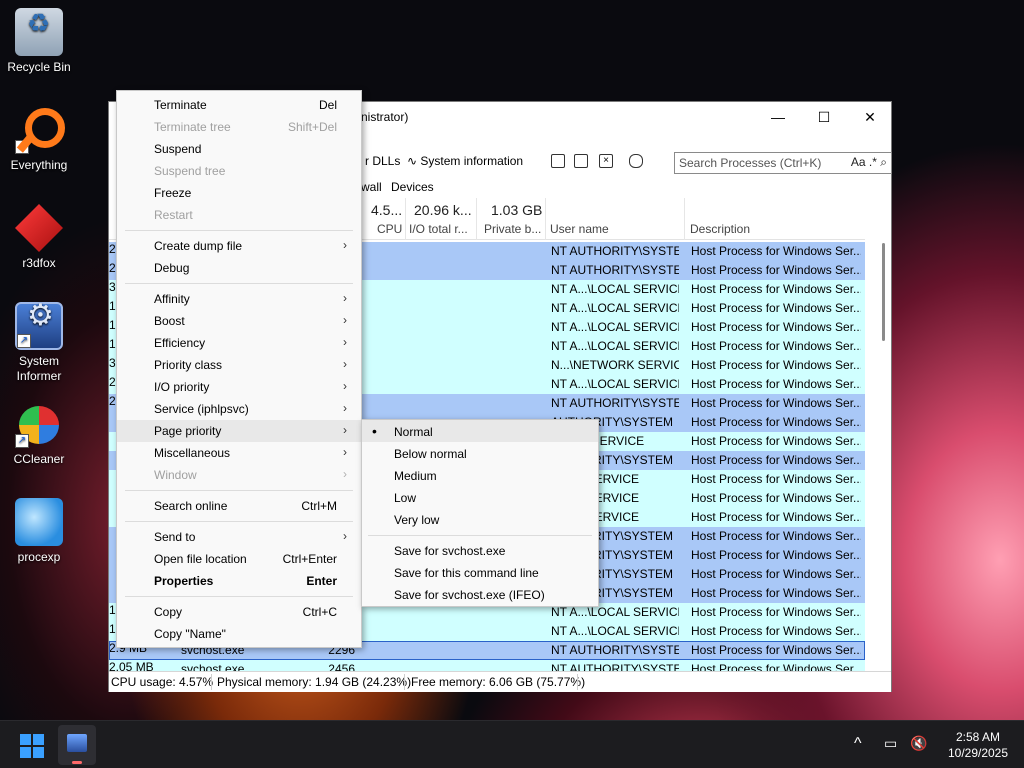 Image resolution: width=1024 pixels, height=768 pixels. Describe the element at coordinates (188, 431) in the screenshot. I see `menu-item-label: Page priority` at that location.